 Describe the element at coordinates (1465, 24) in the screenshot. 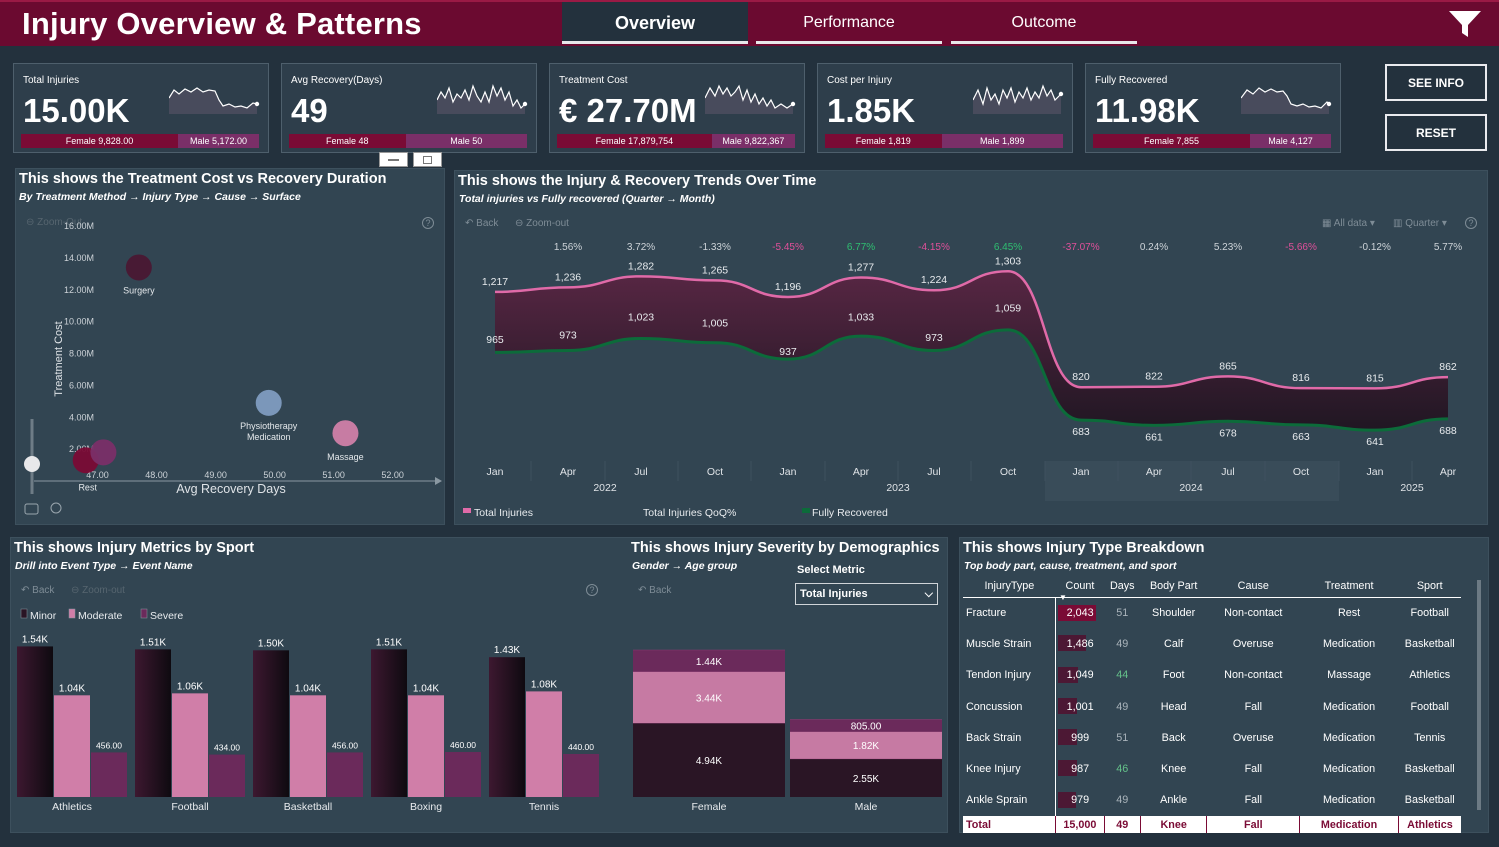

I see `filter-icon` at that location.